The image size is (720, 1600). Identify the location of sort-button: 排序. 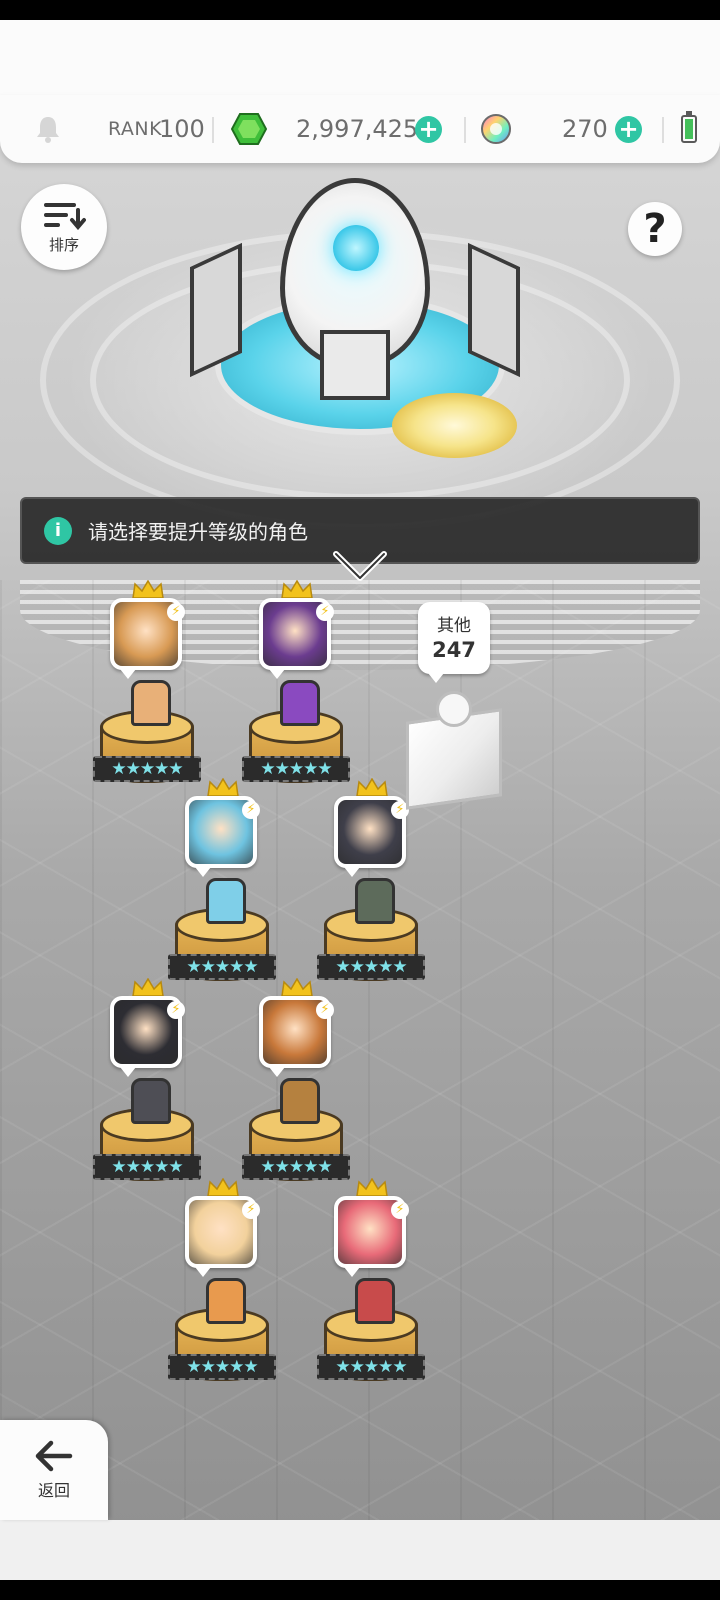
(64, 227).